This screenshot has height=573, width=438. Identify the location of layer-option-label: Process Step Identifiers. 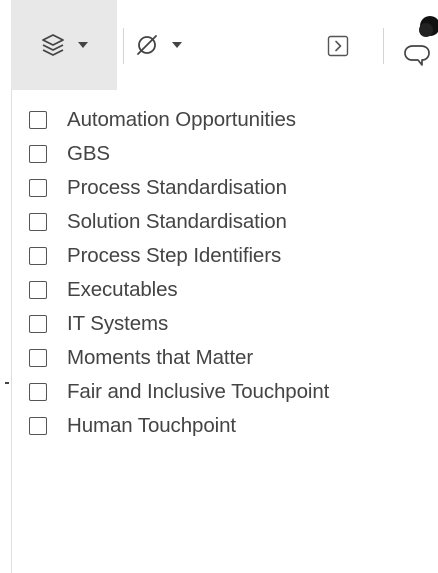
(174, 255).